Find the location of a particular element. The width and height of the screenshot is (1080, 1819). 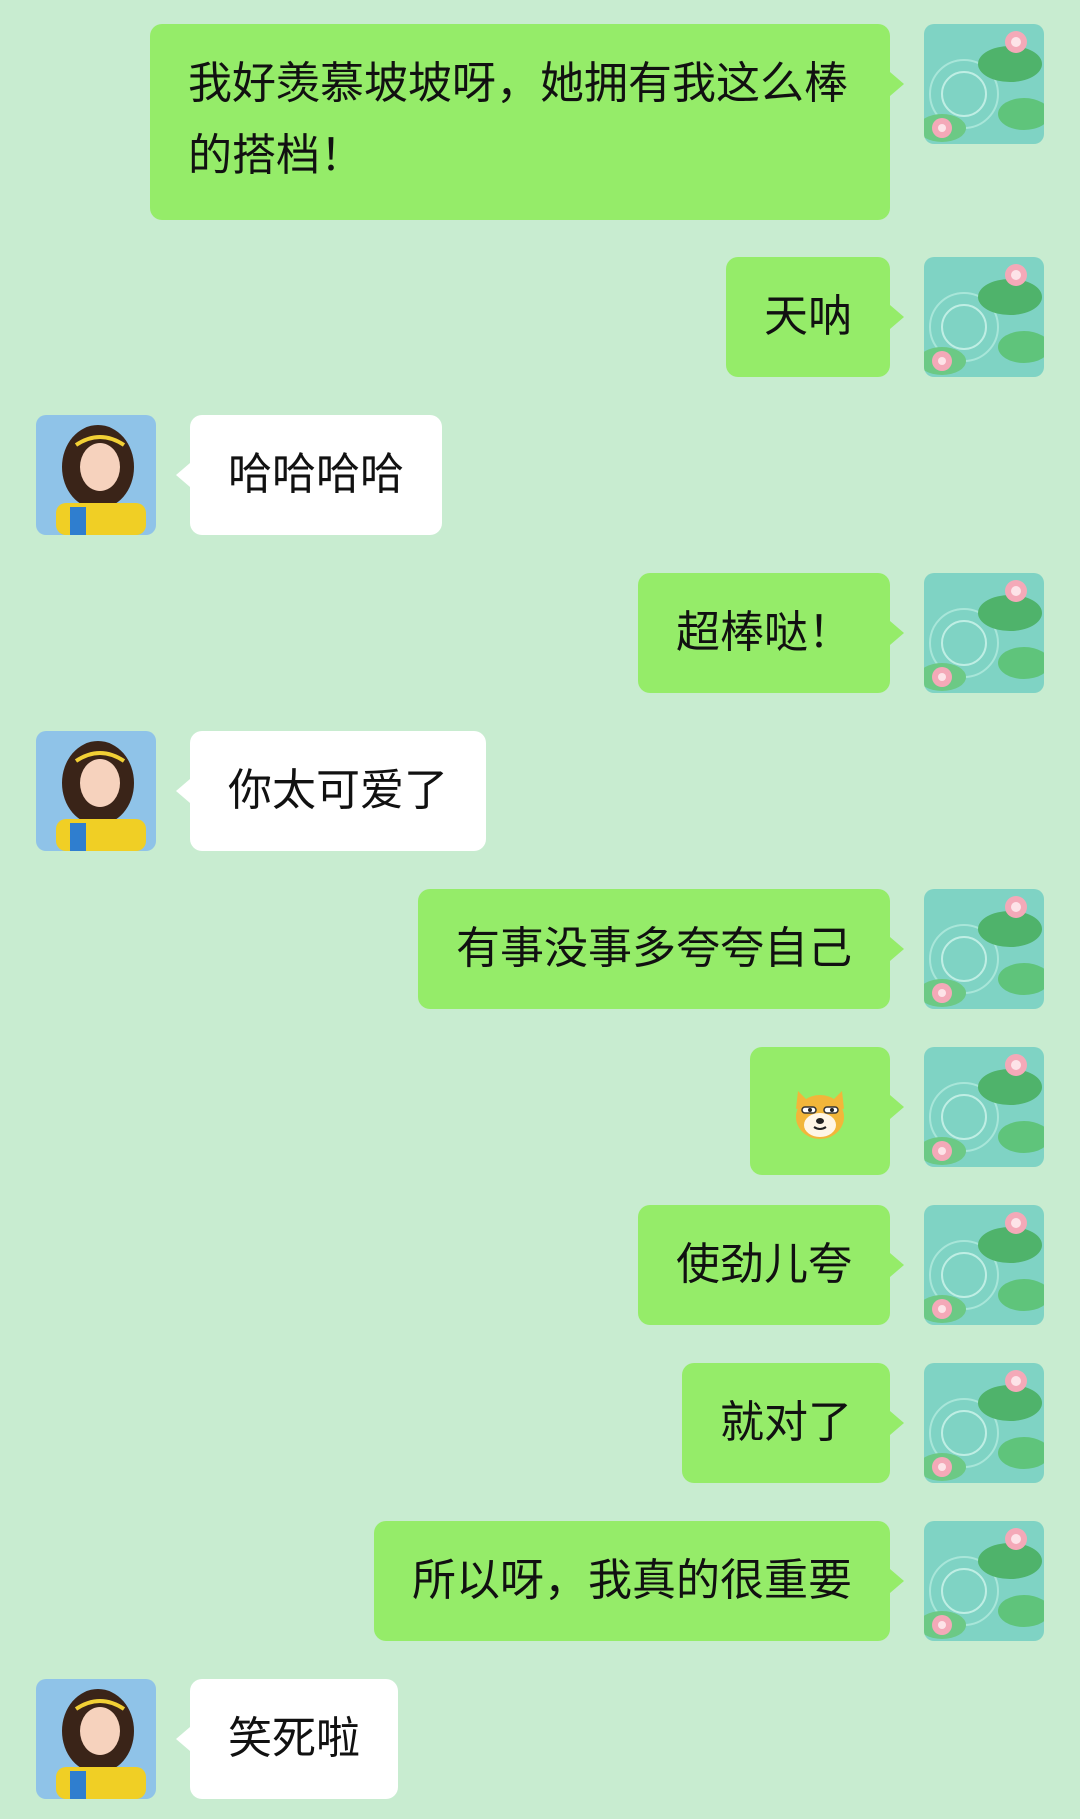

my-message-bubble: 超棒哒！ is located at coordinates (771, 633).